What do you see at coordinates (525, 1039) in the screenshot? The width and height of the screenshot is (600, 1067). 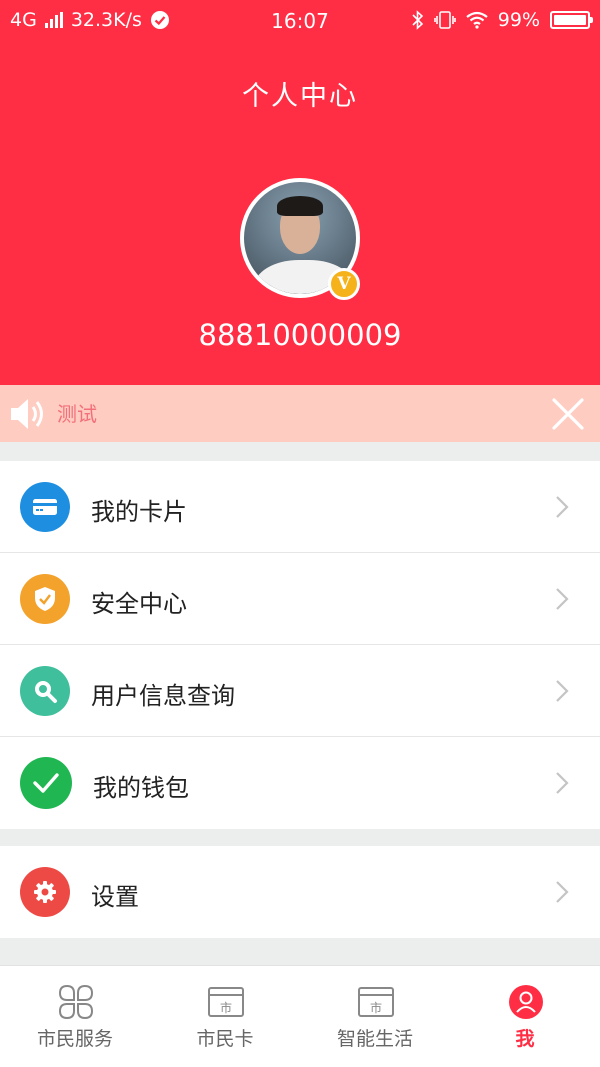 I see `tab-label: 我` at bounding box center [525, 1039].